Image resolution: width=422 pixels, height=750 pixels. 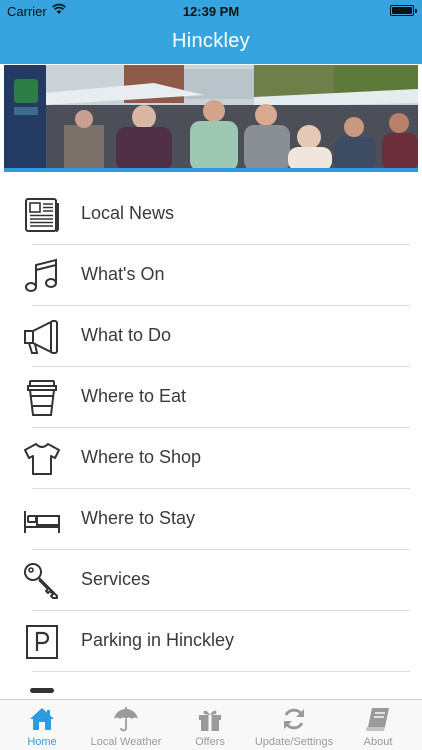 What do you see at coordinates (211, 118) in the screenshot?
I see `banner-image` at bounding box center [211, 118].